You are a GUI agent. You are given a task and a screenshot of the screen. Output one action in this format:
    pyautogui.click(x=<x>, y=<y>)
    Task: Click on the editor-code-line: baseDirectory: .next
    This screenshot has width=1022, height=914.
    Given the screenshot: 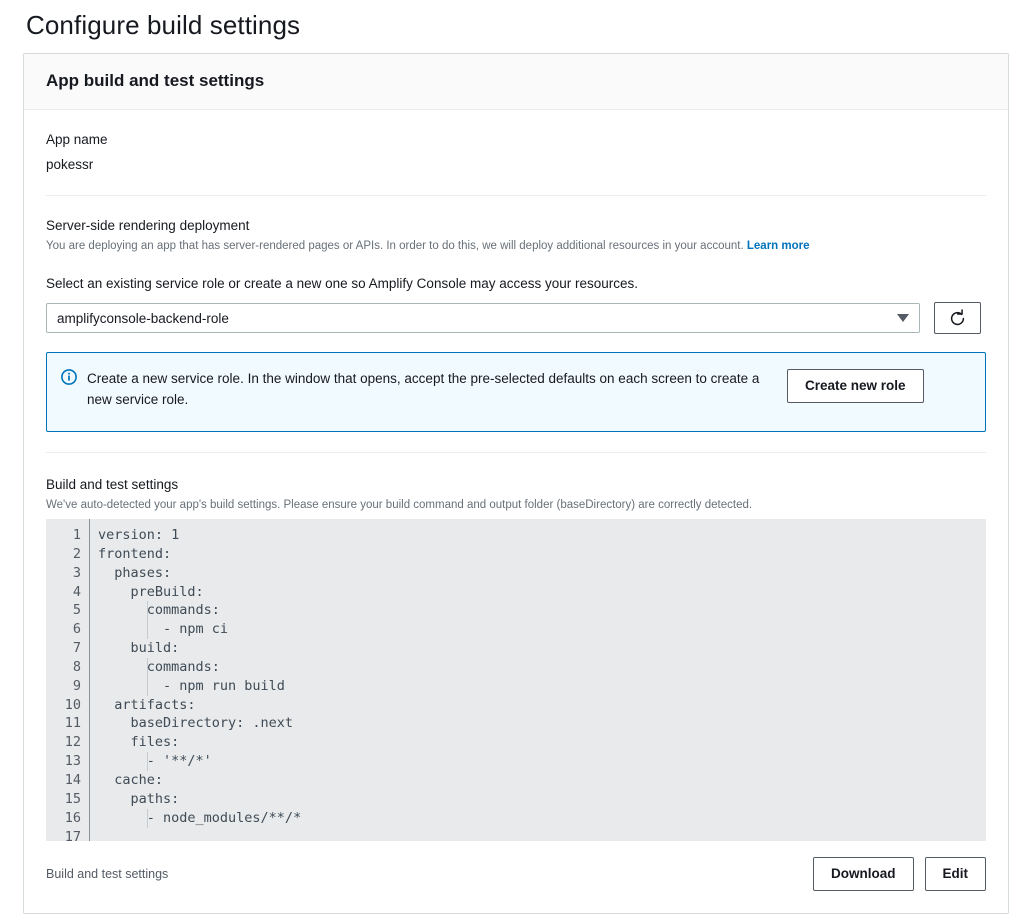 What is the action you would take?
    pyautogui.click(x=196, y=723)
    